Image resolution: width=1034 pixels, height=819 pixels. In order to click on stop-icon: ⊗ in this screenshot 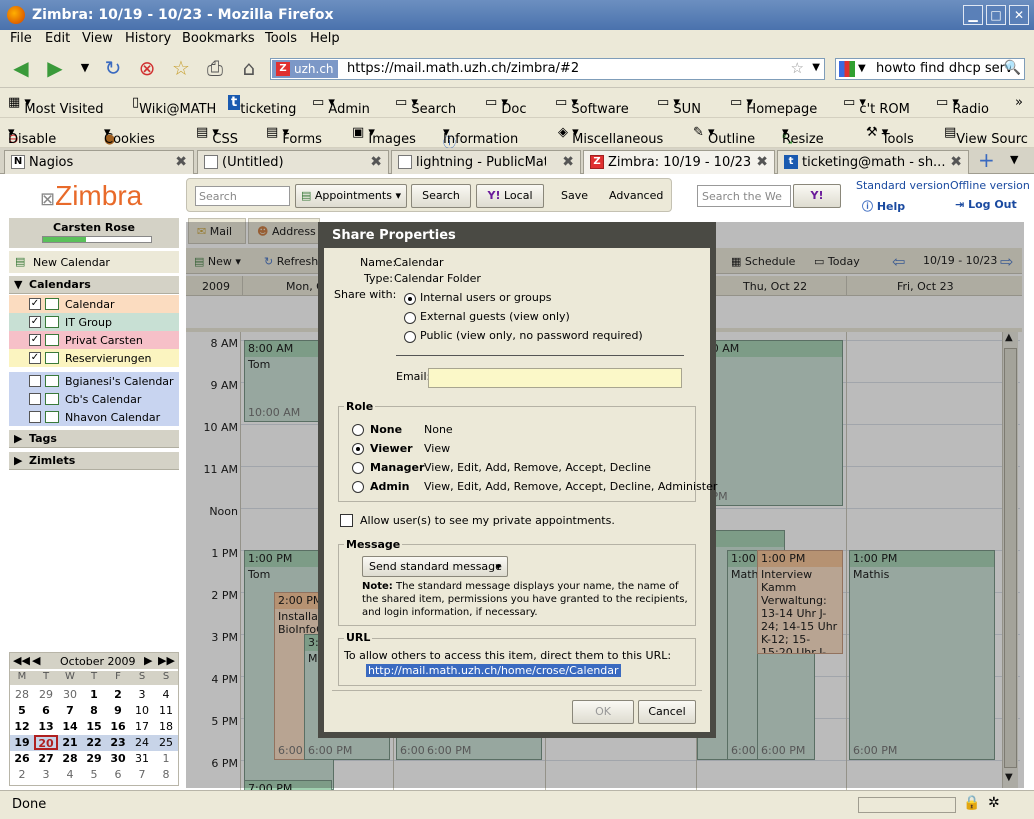, I will do `click(147, 68)`.